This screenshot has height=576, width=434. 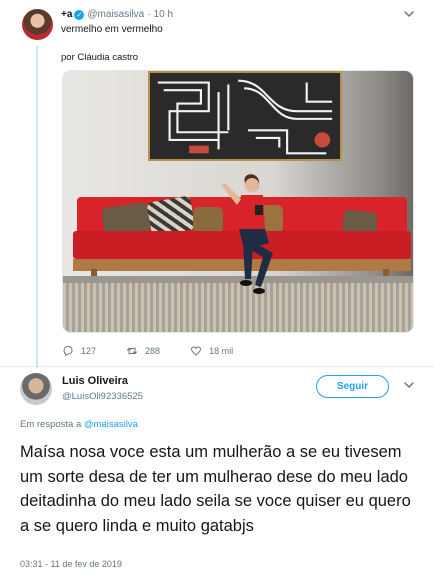 What do you see at coordinates (100, 57) in the screenshot?
I see `photo-credit: por Cláudia castro` at bounding box center [100, 57].